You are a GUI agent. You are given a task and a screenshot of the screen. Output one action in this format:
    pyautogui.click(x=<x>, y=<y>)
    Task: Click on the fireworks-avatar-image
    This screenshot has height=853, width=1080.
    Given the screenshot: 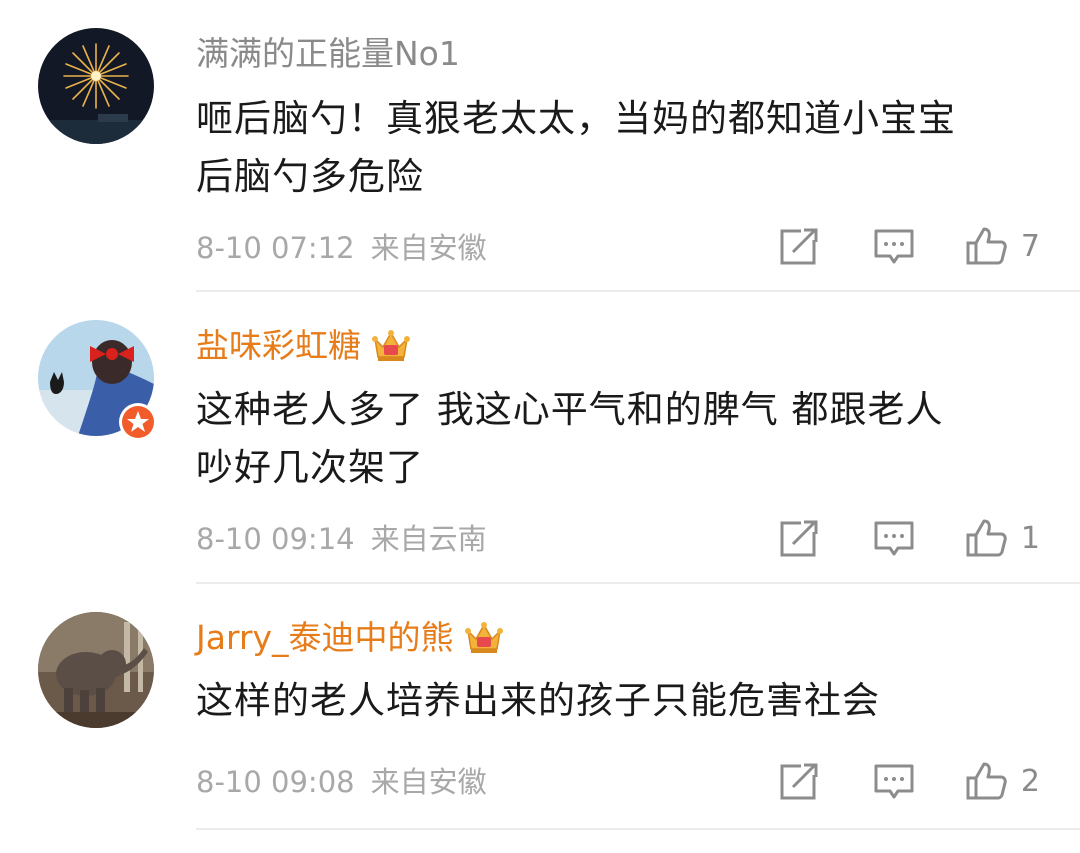 What is the action you would take?
    pyautogui.click(x=96, y=86)
    